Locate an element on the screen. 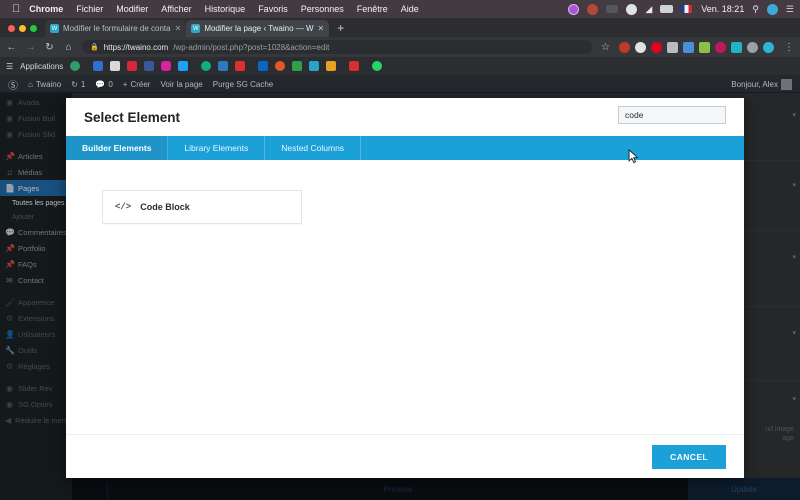 This screenshot has width=800, height=500. browser-tab-2: W Modifier la page ‹ Twaino — W ✕ is located at coordinates (258, 28).